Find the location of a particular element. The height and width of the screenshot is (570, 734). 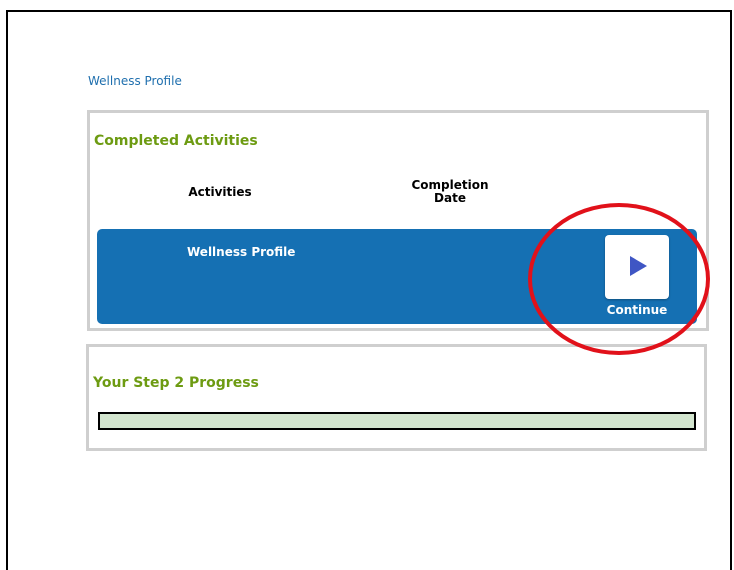

continue-label: Continue is located at coordinates (637, 310).